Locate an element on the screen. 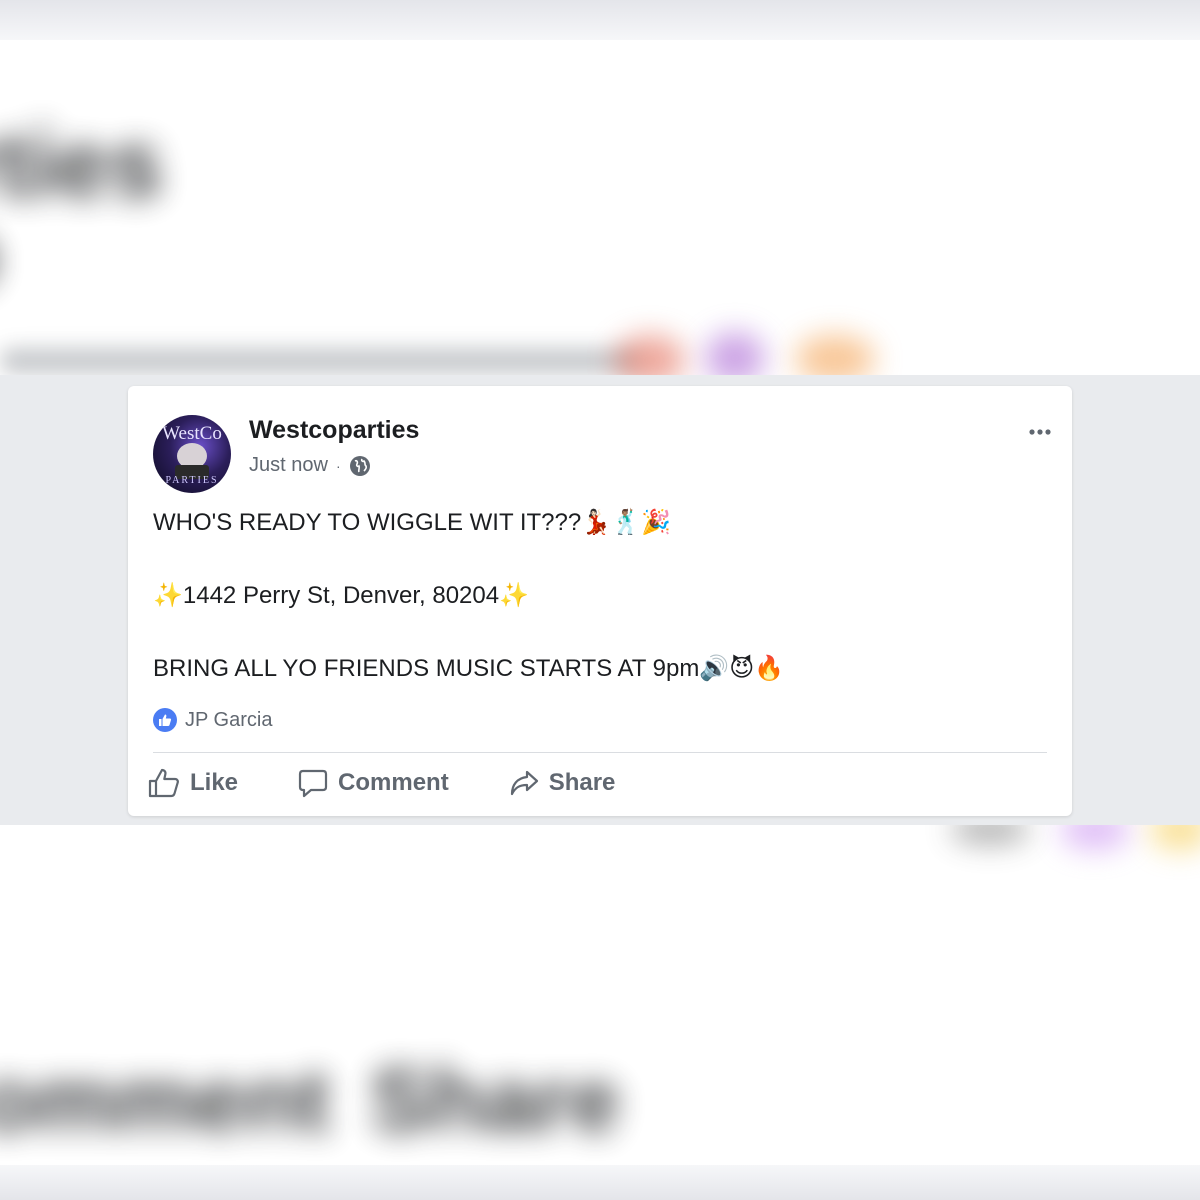  like-button: Like is located at coordinates (193, 783).